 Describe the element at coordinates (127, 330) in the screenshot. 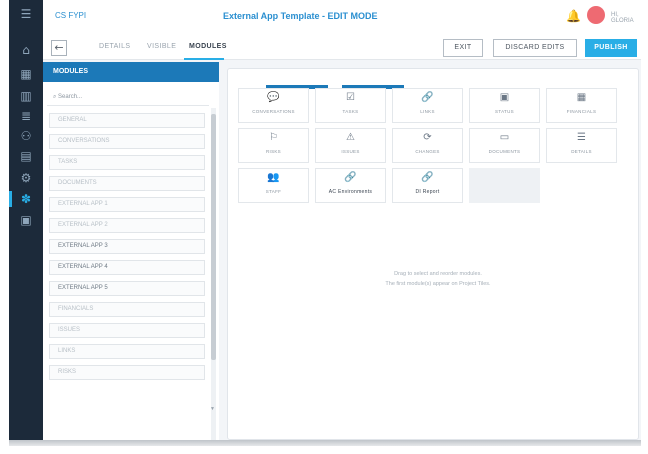

I see `module-list-item: ISSUES` at that location.